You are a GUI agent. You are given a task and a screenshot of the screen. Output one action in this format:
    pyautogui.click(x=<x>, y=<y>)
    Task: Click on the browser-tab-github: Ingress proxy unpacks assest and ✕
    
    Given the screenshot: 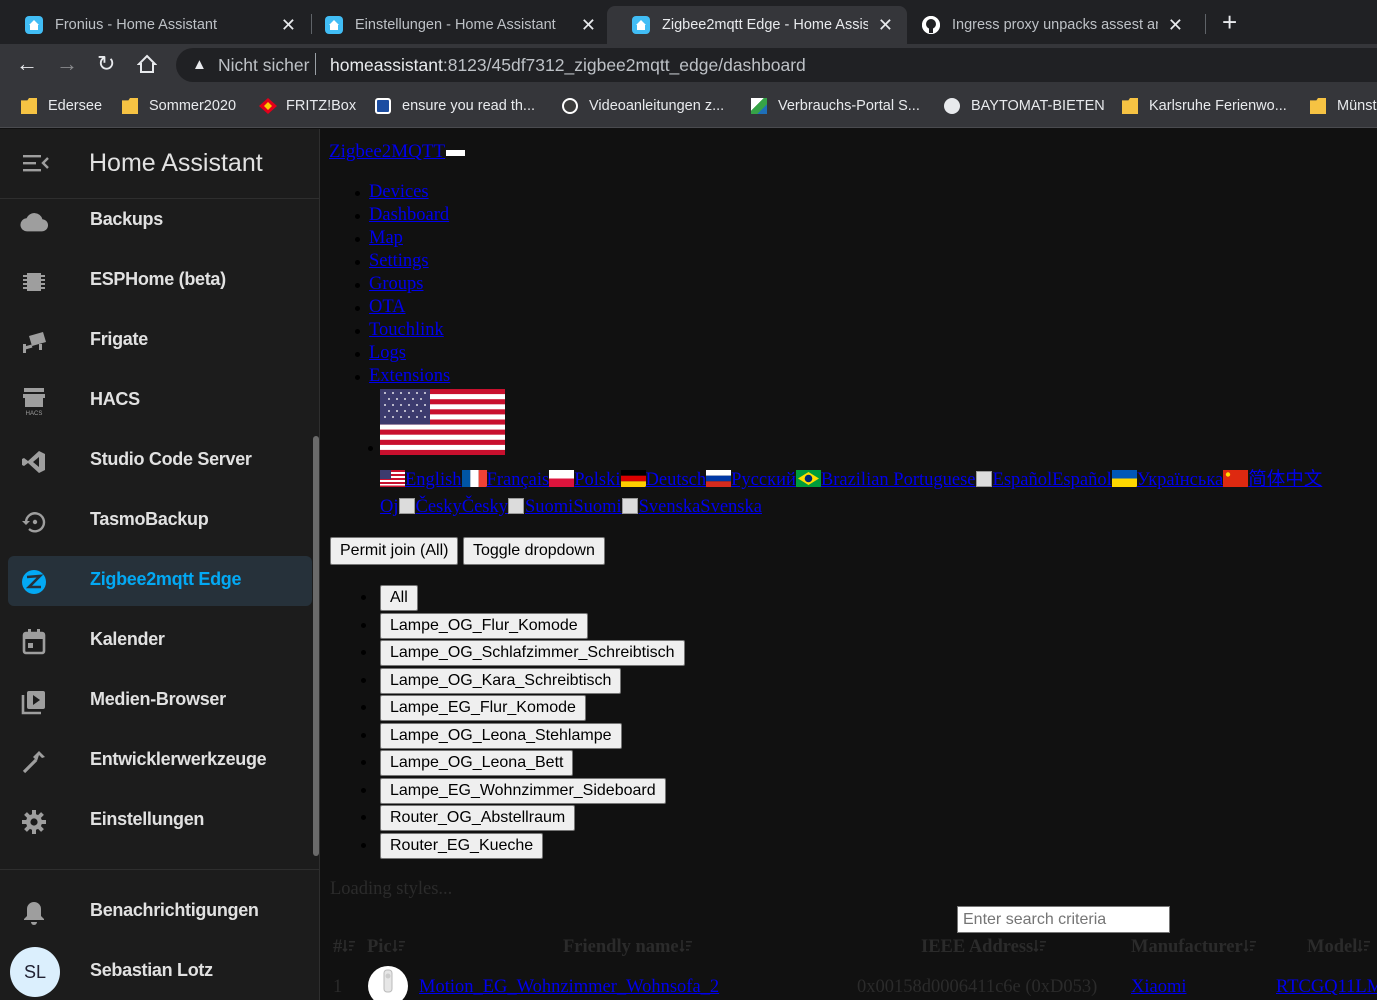 What is the action you would take?
    pyautogui.click(x=1047, y=25)
    